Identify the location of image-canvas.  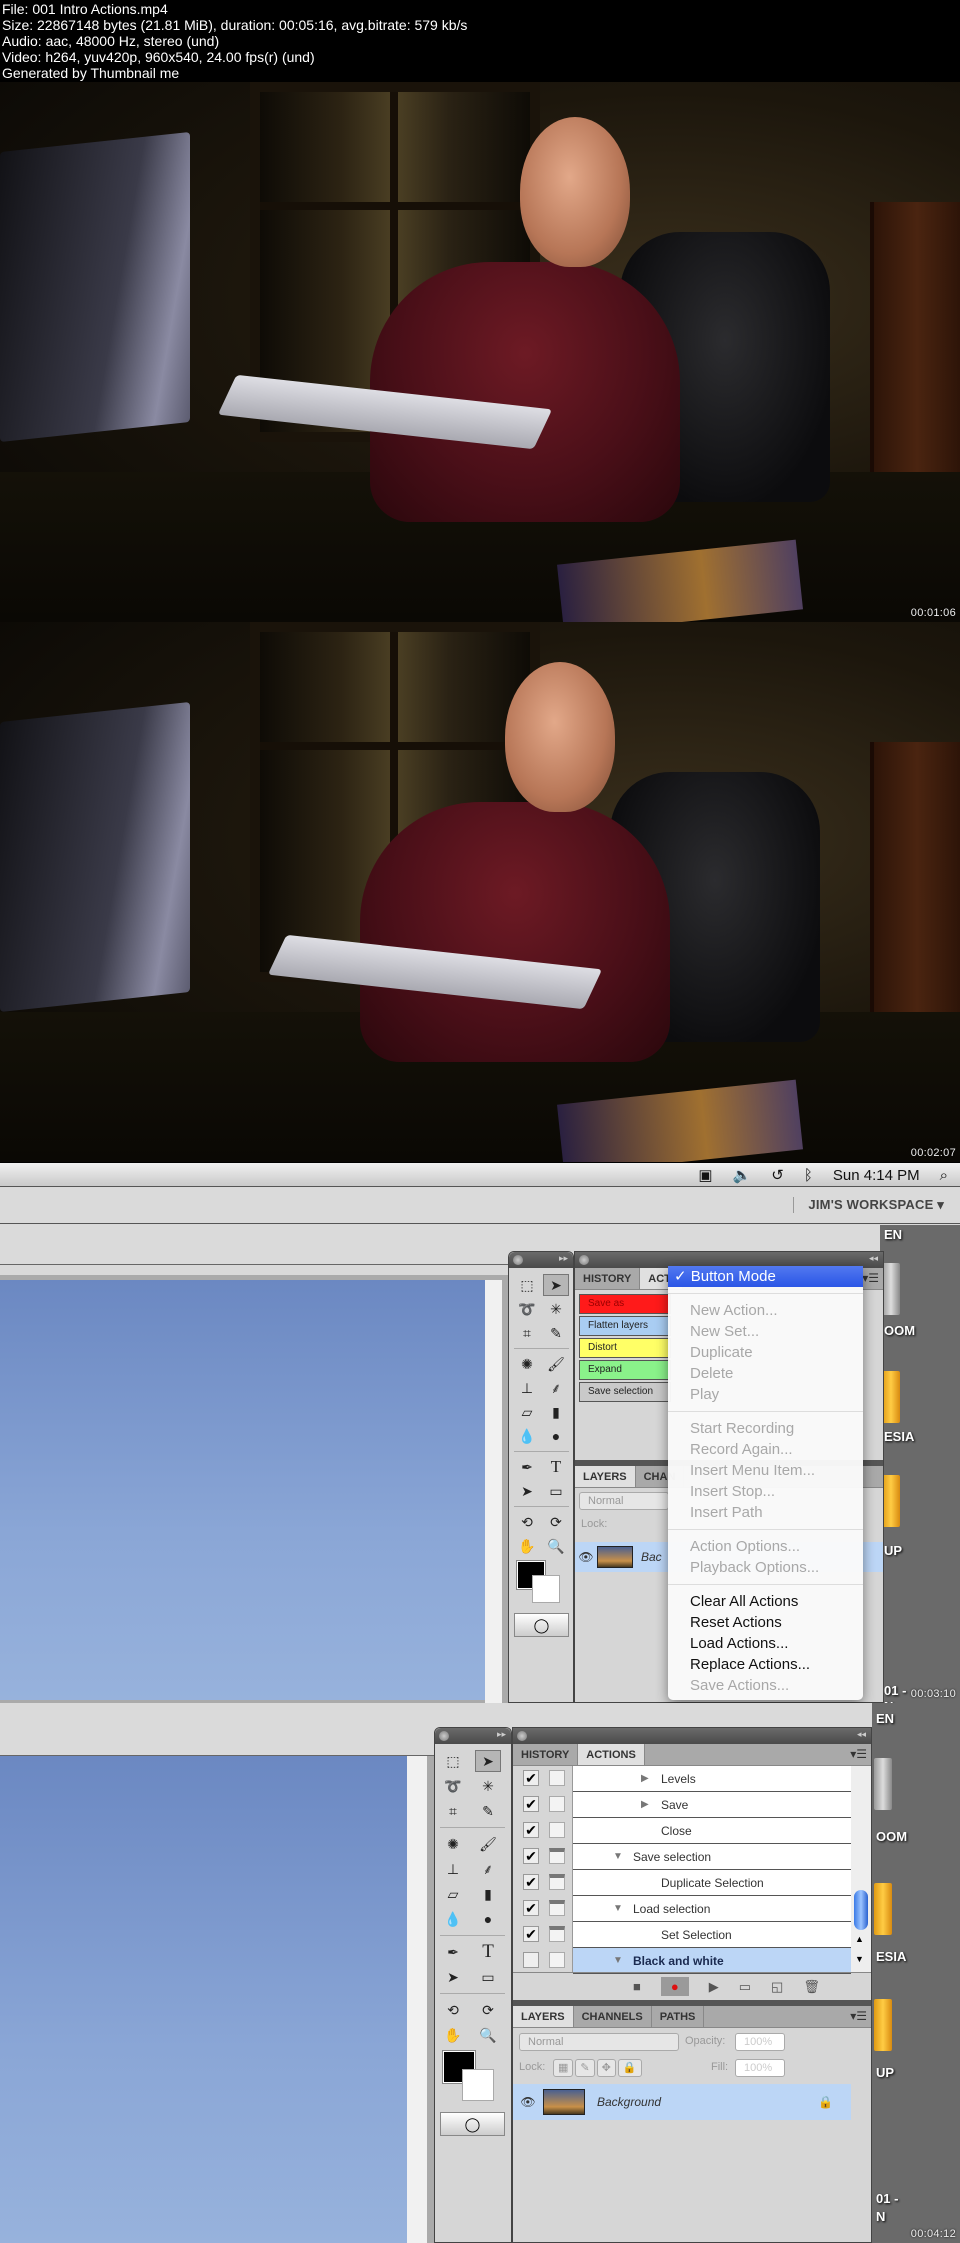
(203, 1999).